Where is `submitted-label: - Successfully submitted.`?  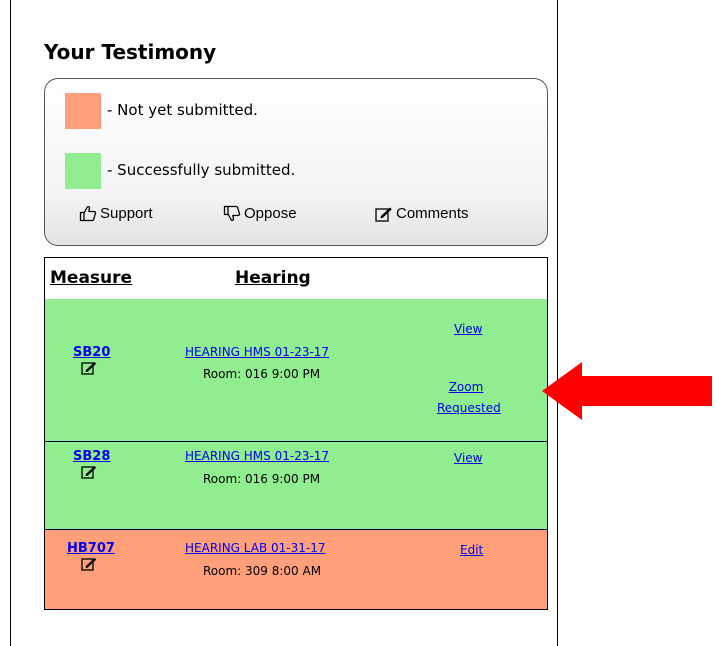 submitted-label: - Successfully submitted. is located at coordinates (201, 170).